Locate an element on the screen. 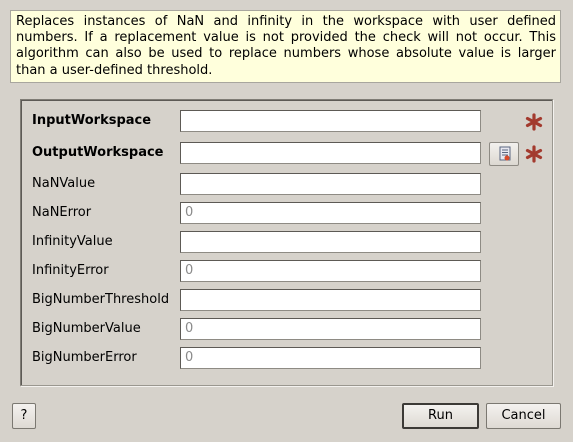 The height and width of the screenshot is (442, 573). nan-error-field: 0 is located at coordinates (330, 213).